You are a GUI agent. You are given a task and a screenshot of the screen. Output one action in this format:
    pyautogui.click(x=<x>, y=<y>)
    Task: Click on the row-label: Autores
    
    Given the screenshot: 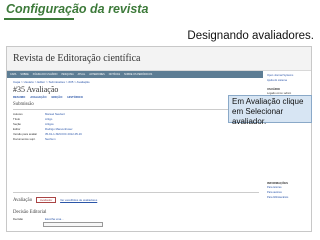 What is the action you would take?
    pyautogui.click(x=18, y=114)
    